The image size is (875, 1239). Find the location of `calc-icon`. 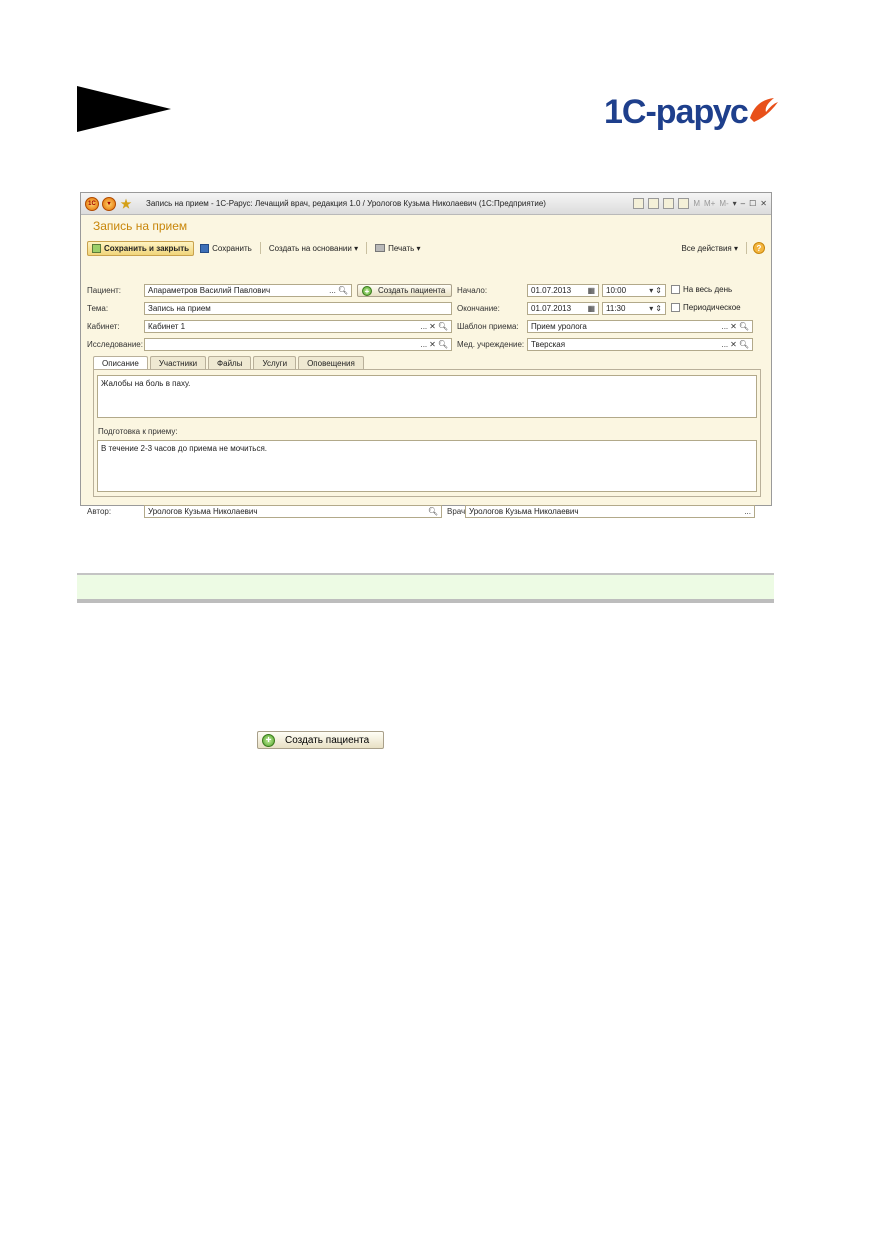

calc-icon is located at coordinates (669, 203).